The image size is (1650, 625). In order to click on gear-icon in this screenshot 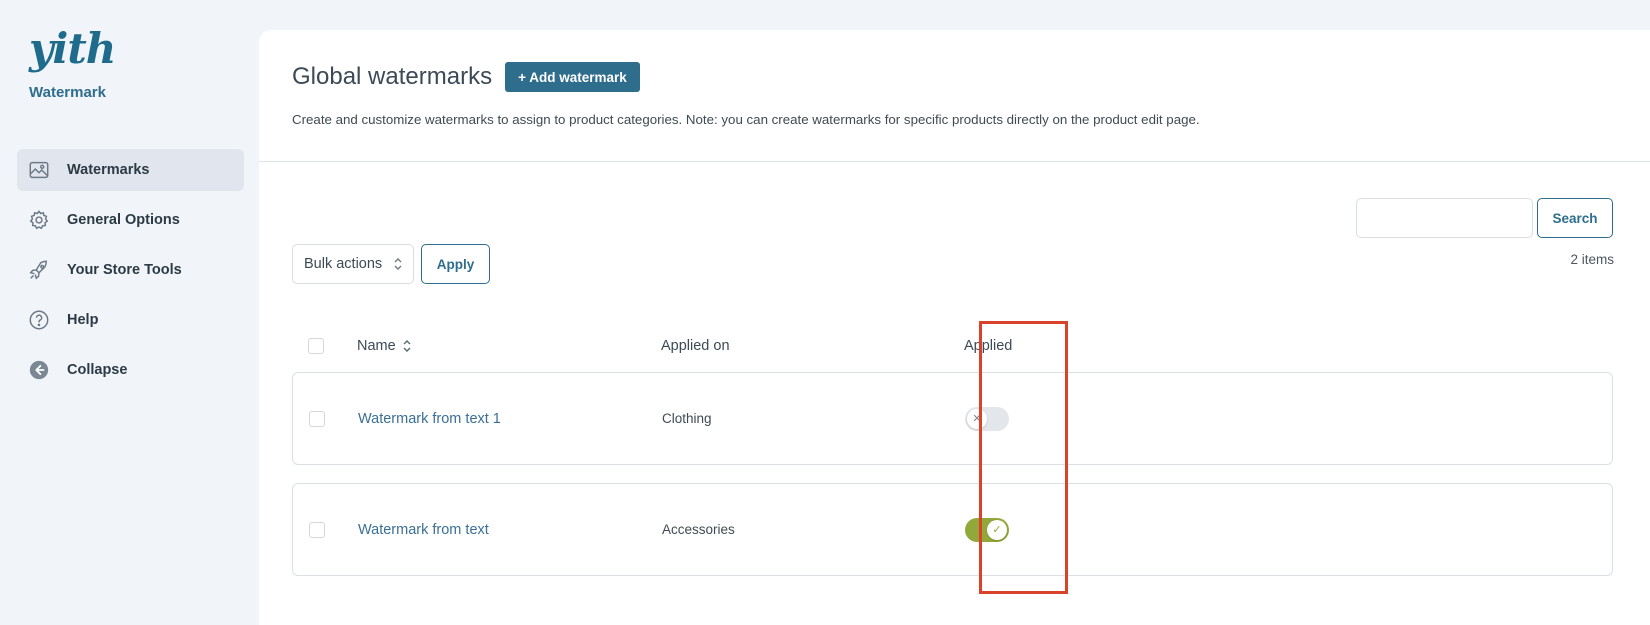, I will do `click(39, 220)`.